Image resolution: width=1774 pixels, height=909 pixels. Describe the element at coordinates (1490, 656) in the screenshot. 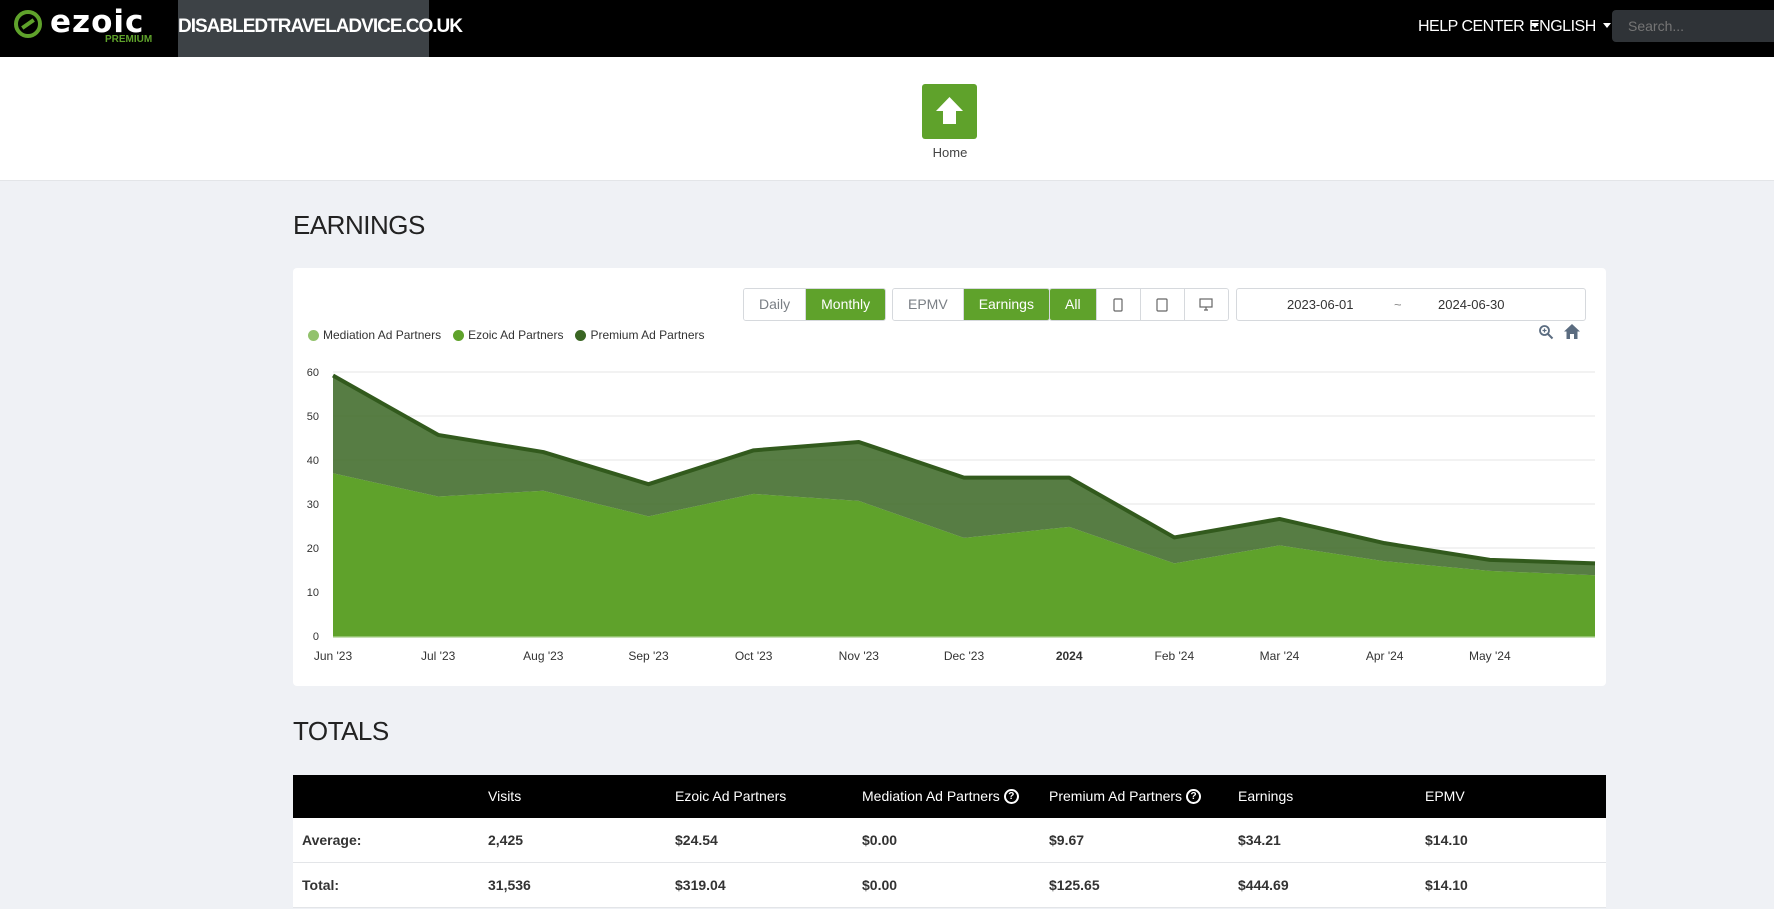

I see `x-tick-label: May '24` at that location.